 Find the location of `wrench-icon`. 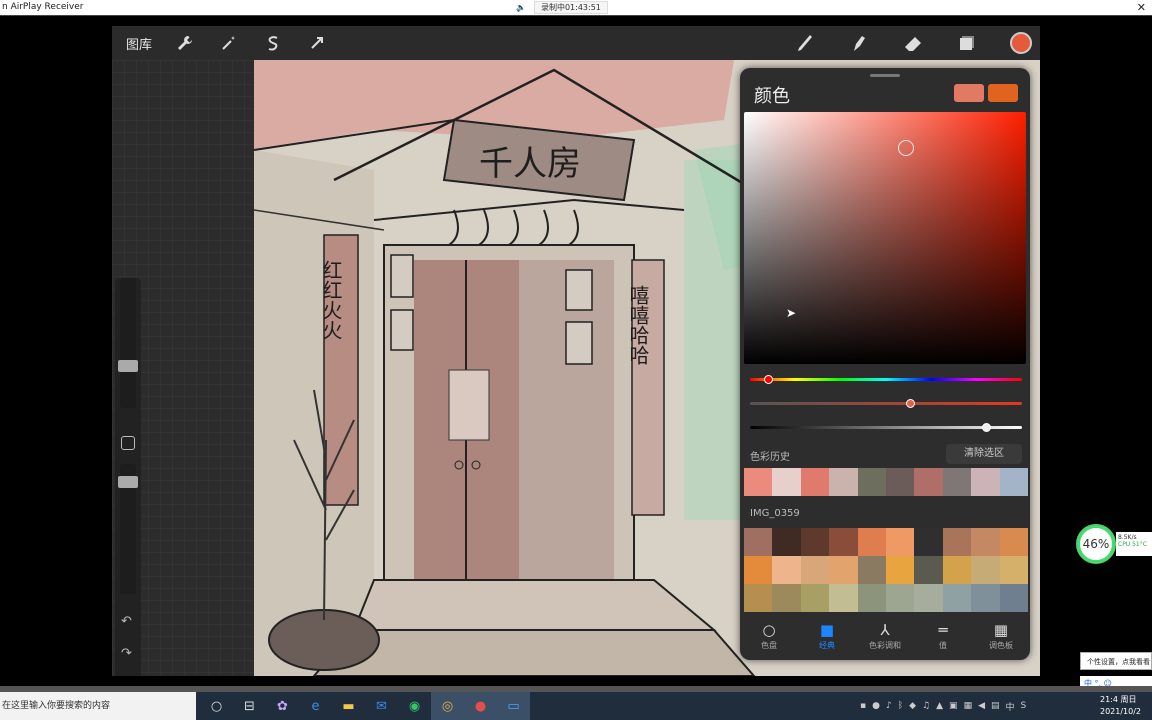

wrench-icon is located at coordinates (185, 43).